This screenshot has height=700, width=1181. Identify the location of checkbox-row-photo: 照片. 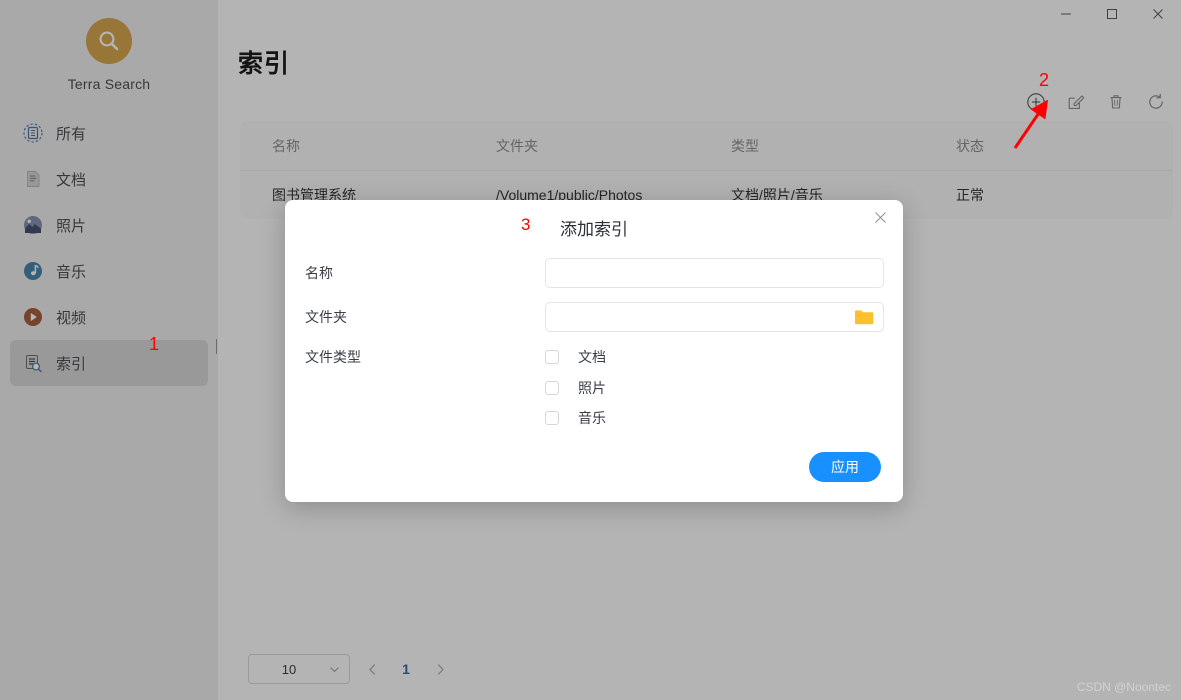
(594, 388).